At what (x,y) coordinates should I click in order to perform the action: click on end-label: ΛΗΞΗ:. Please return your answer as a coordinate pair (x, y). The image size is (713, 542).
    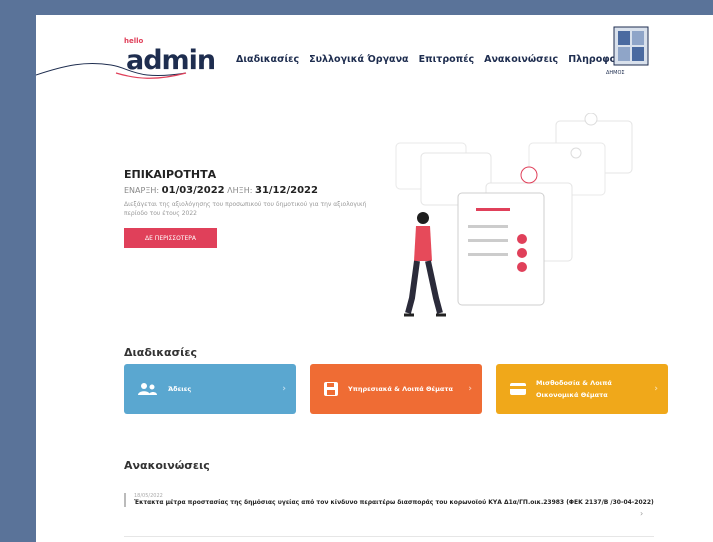
    Looking at the image, I should click on (240, 190).